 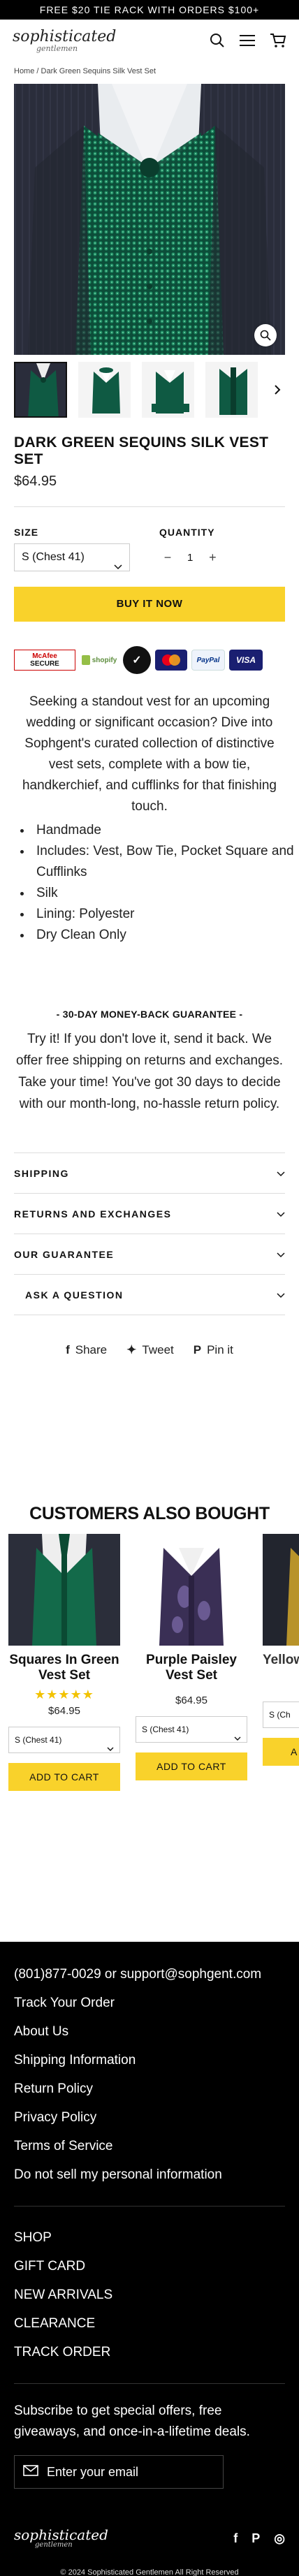 I want to click on cart-icon, so click(x=278, y=40).